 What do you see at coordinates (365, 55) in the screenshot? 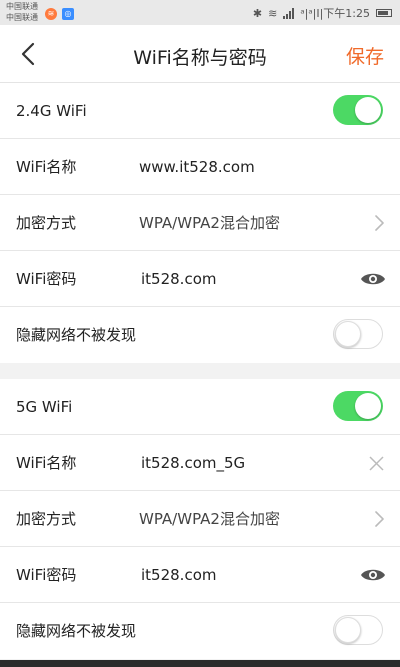
I see `save-button: 保存` at bounding box center [365, 55].